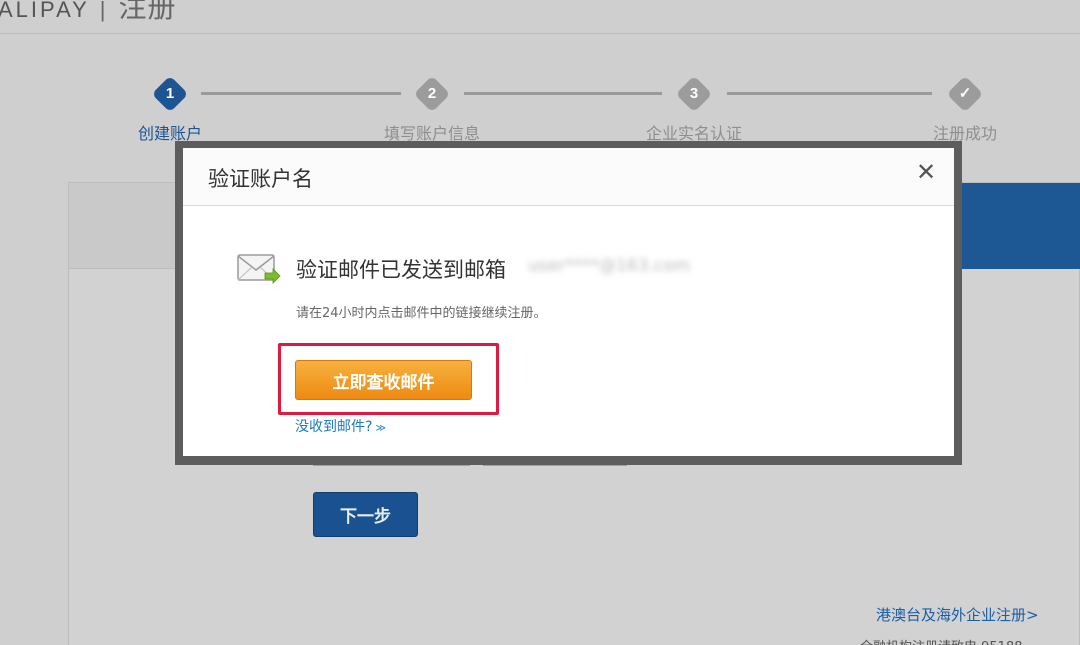  I want to click on dialog-header: 验证账户名 ✕, so click(568, 177).